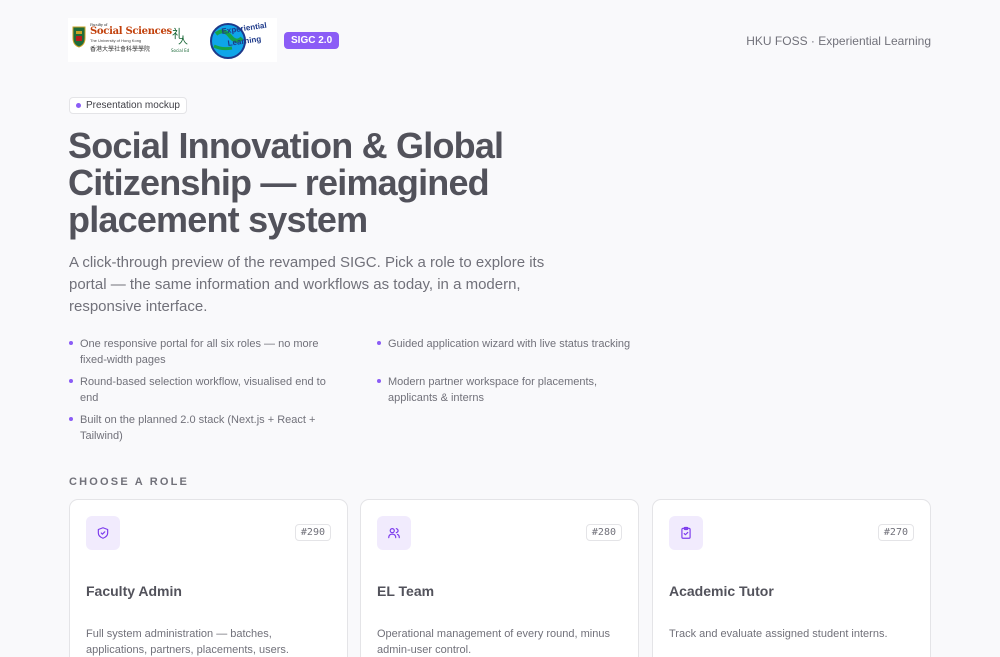 The width and height of the screenshot is (1000, 657). Describe the element at coordinates (133, 105) in the screenshot. I see `pill-label: Presentation mockup` at that location.